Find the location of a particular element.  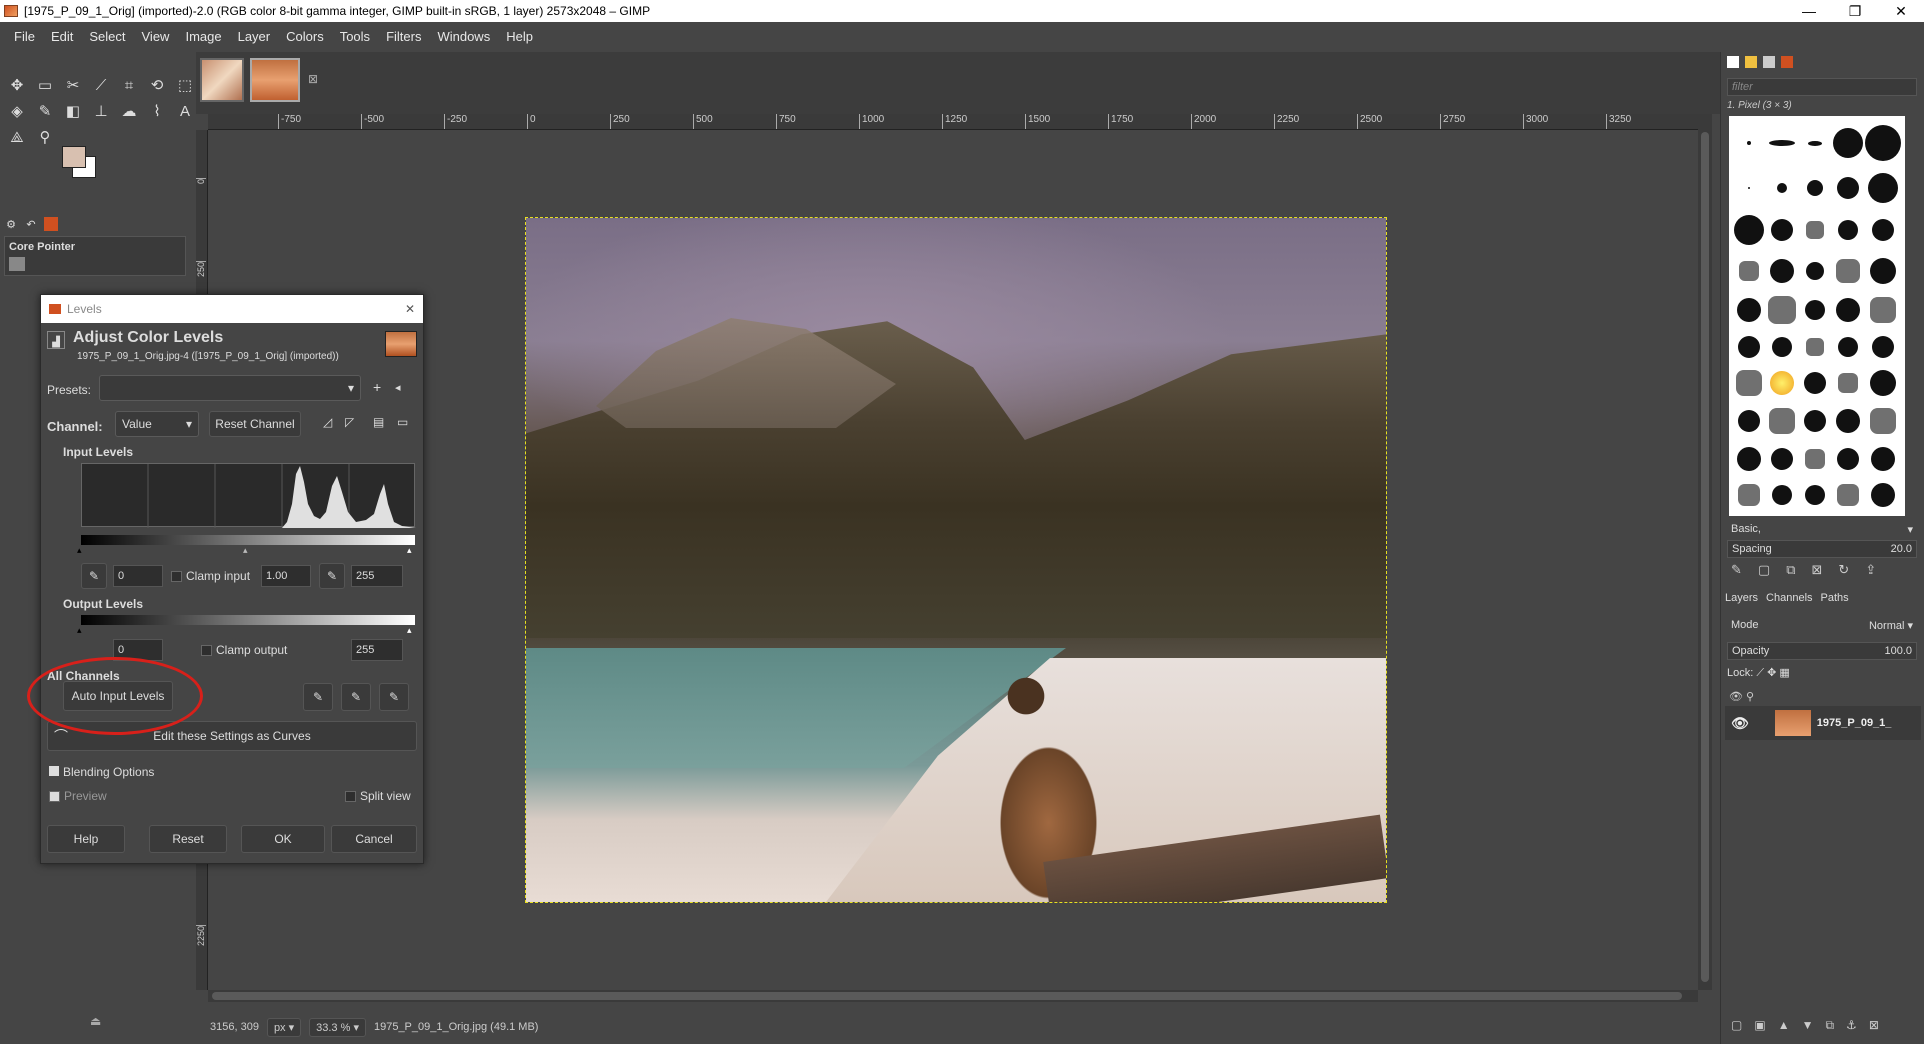

menu-colors: Colors is located at coordinates (305, 37).